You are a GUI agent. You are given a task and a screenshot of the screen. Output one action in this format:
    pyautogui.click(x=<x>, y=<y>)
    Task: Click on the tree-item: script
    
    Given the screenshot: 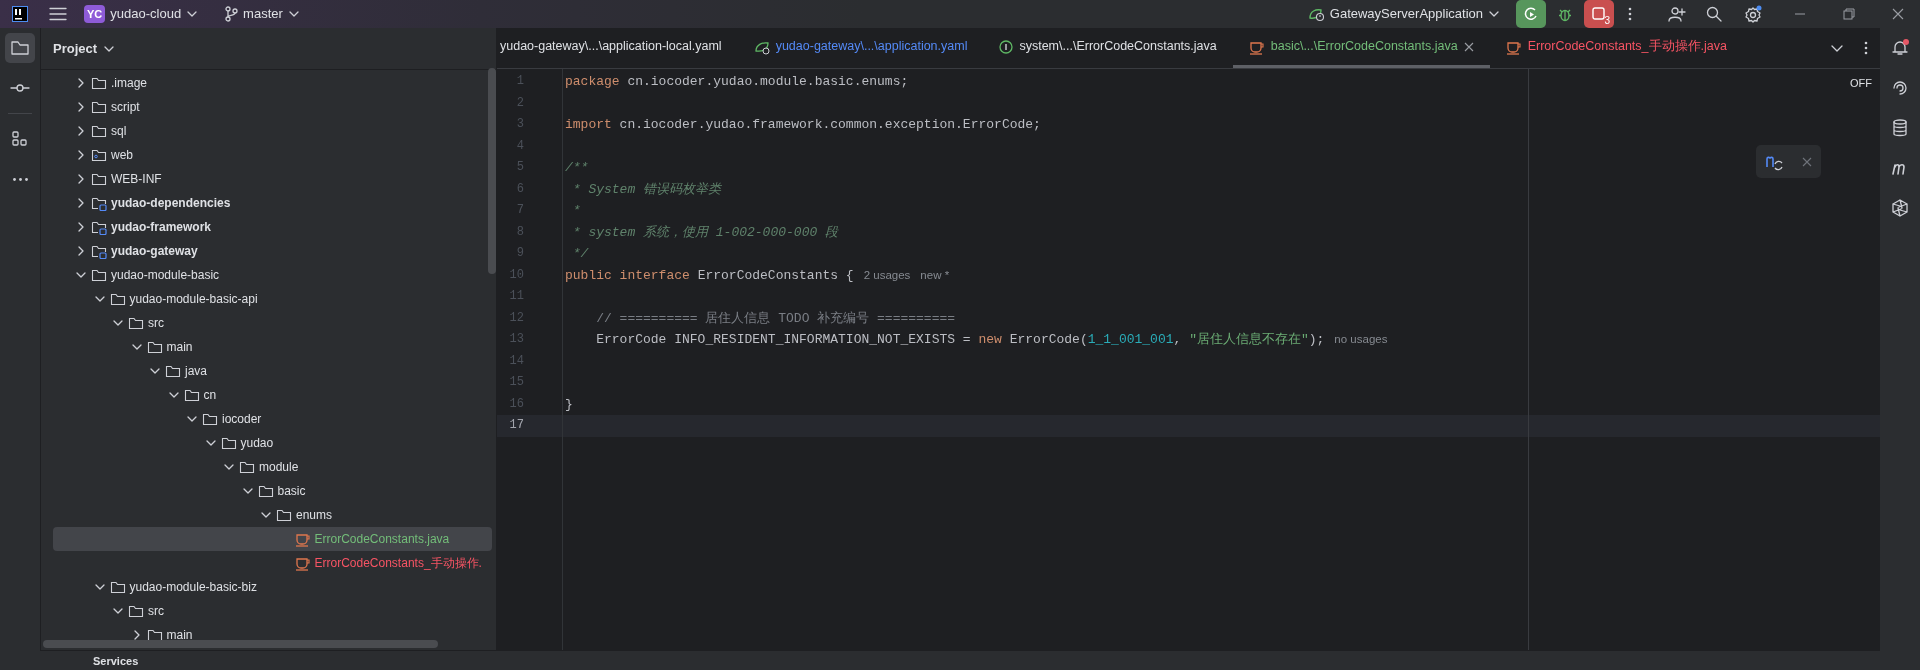 What is the action you would take?
    pyautogui.click(x=272, y=107)
    